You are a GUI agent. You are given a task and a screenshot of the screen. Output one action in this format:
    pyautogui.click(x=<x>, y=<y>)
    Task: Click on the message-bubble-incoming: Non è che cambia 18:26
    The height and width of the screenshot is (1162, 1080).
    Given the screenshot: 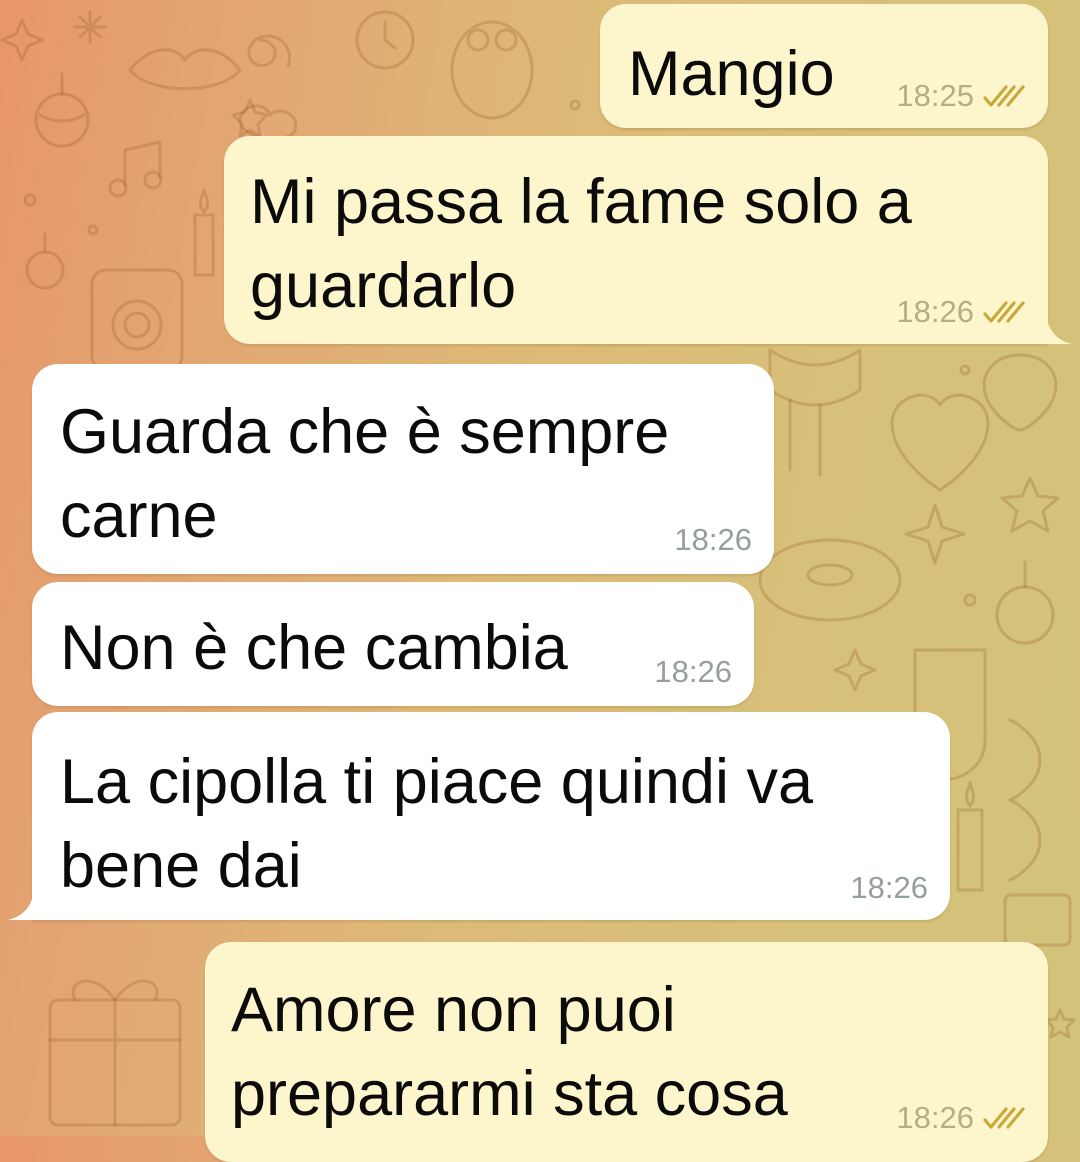 What is the action you would take?
    pyautogui.click(x=393, y=644)
    